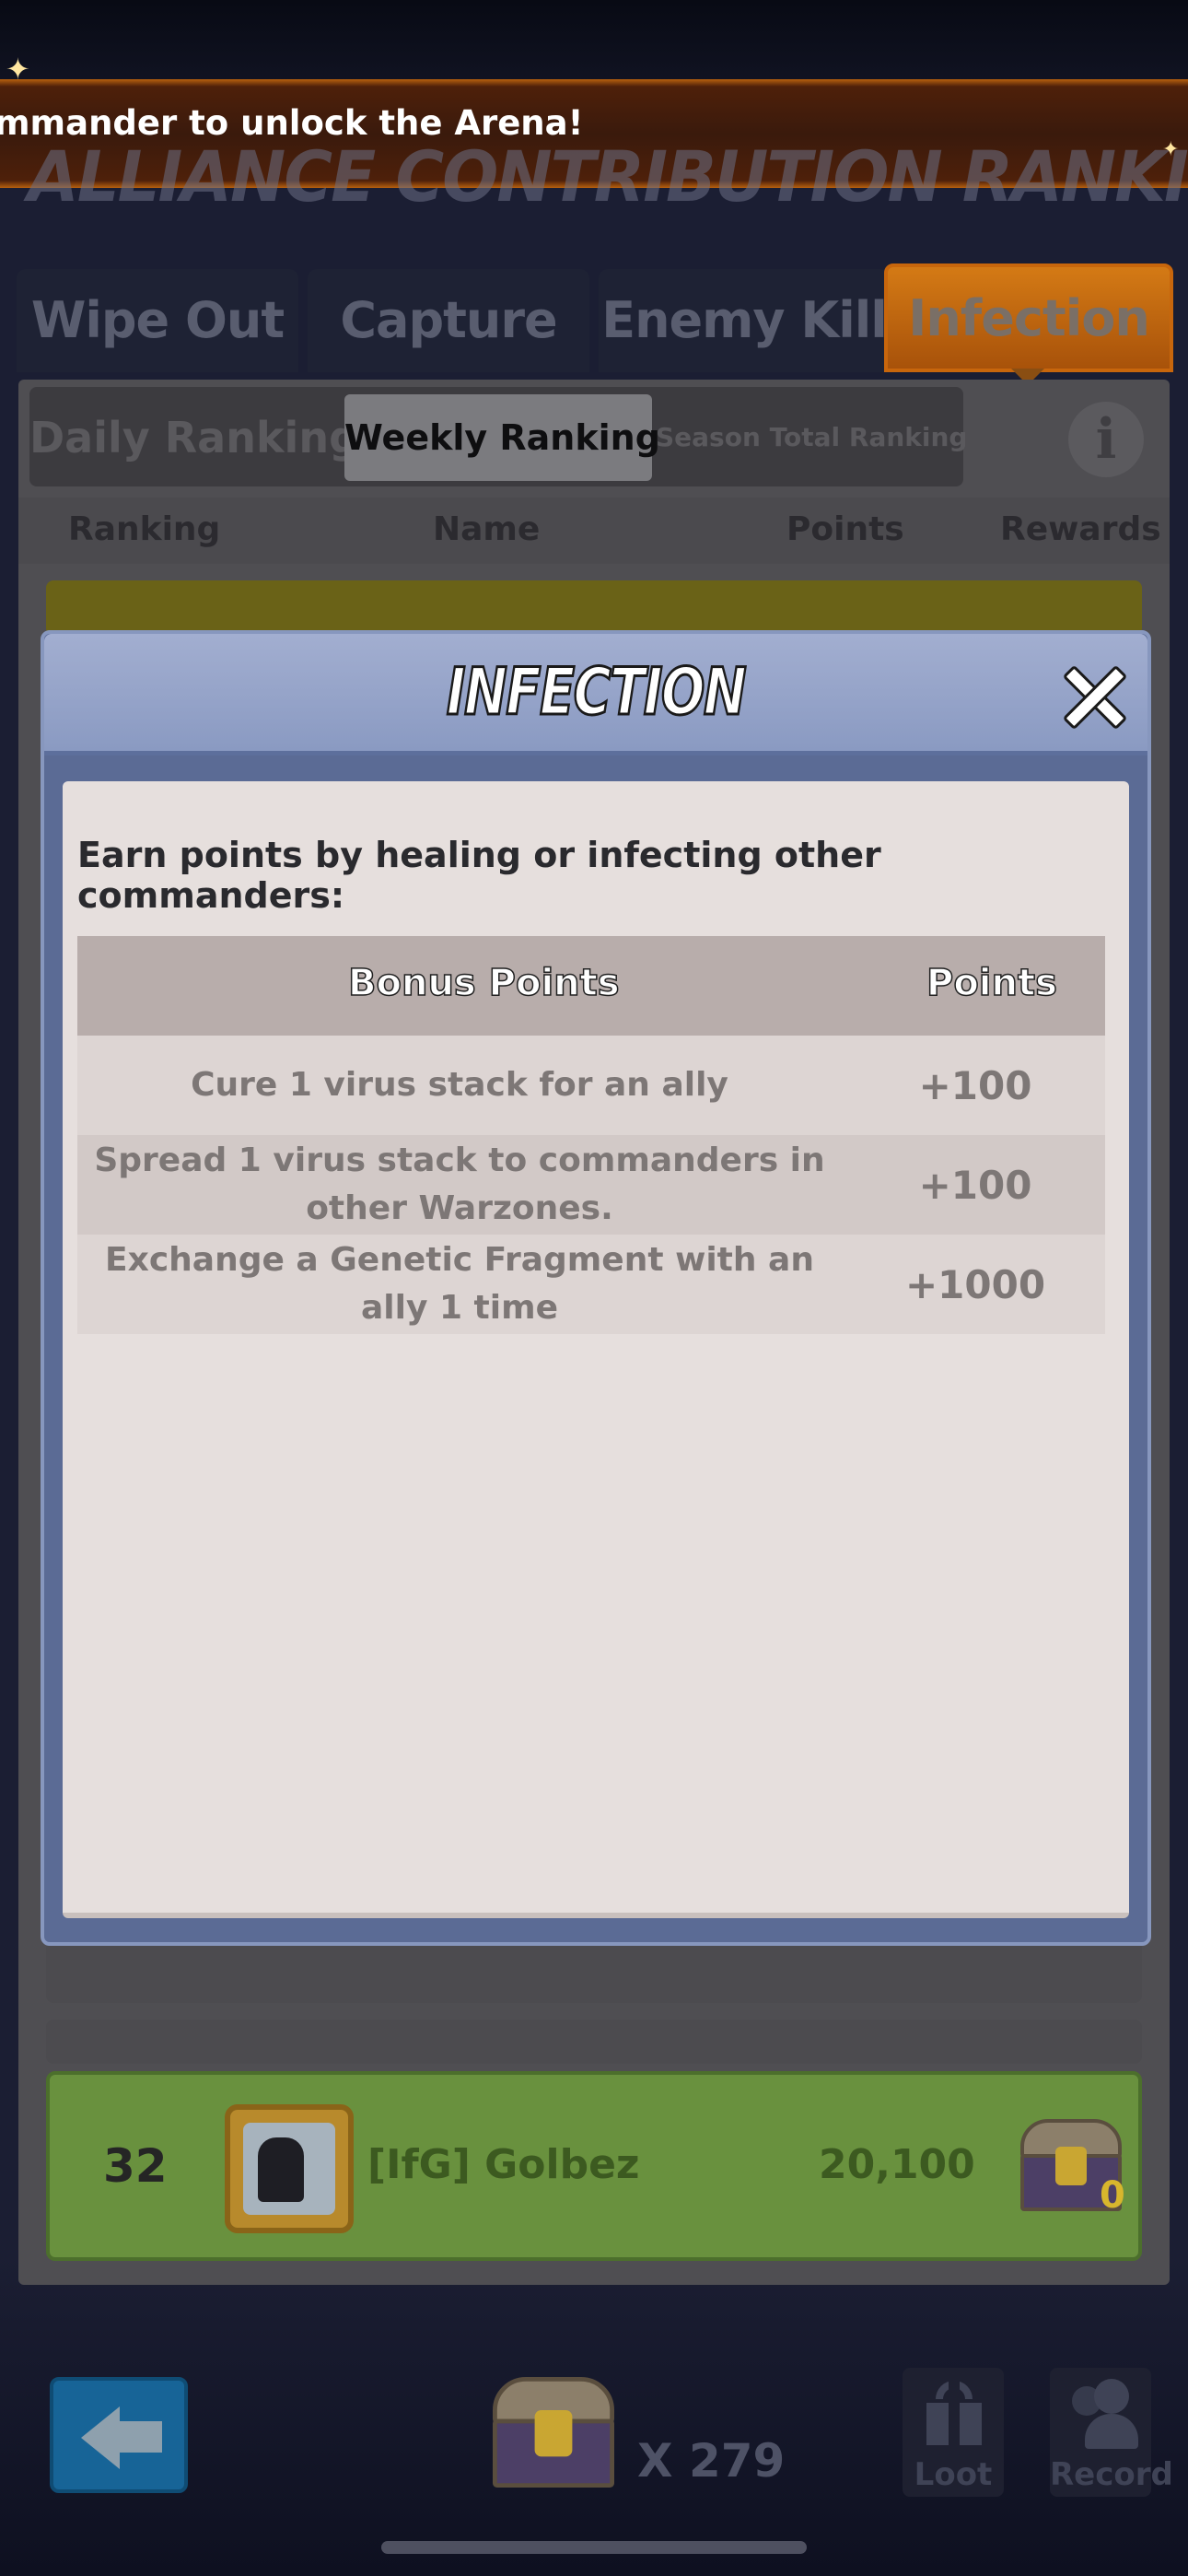  I want to click on dialog-header: INFECTION, so click(595, 694).